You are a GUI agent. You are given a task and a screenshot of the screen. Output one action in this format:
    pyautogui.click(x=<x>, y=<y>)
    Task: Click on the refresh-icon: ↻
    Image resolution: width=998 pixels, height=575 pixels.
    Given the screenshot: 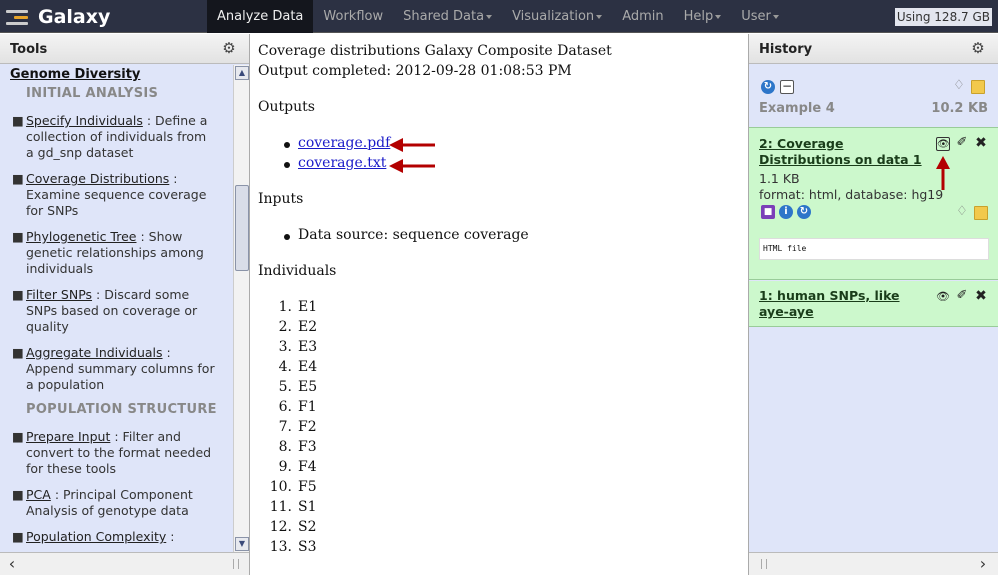 What is the action you would take?
    pyautogui.click(x=768, y=87)
    